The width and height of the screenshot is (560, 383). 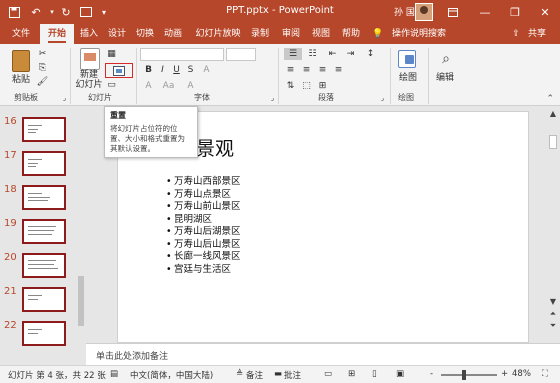 What do you see at coordinates (332, 54) in the screenshot?
I see `decrease-indent-button: ⇤` at bounding box center [332, 54].